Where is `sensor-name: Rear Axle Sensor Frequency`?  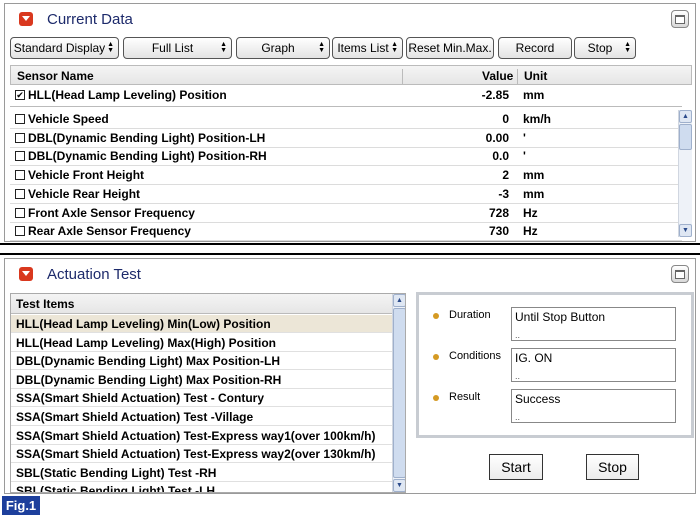
sensor-name: Rear Axle Sensor Frequency is located at coordinates (109, 231).